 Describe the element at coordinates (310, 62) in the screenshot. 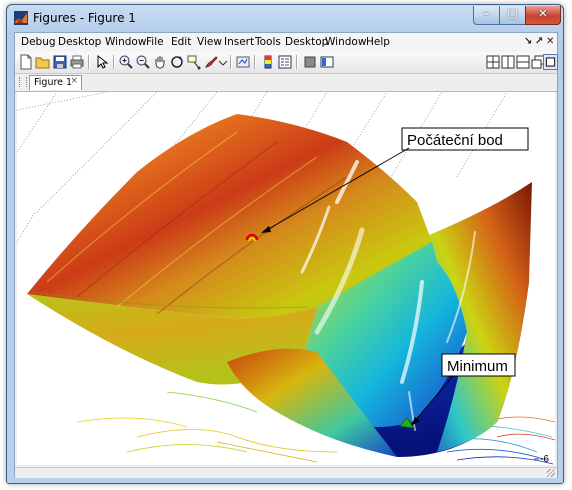

I see `hide-plot-tools-icon` at that location.